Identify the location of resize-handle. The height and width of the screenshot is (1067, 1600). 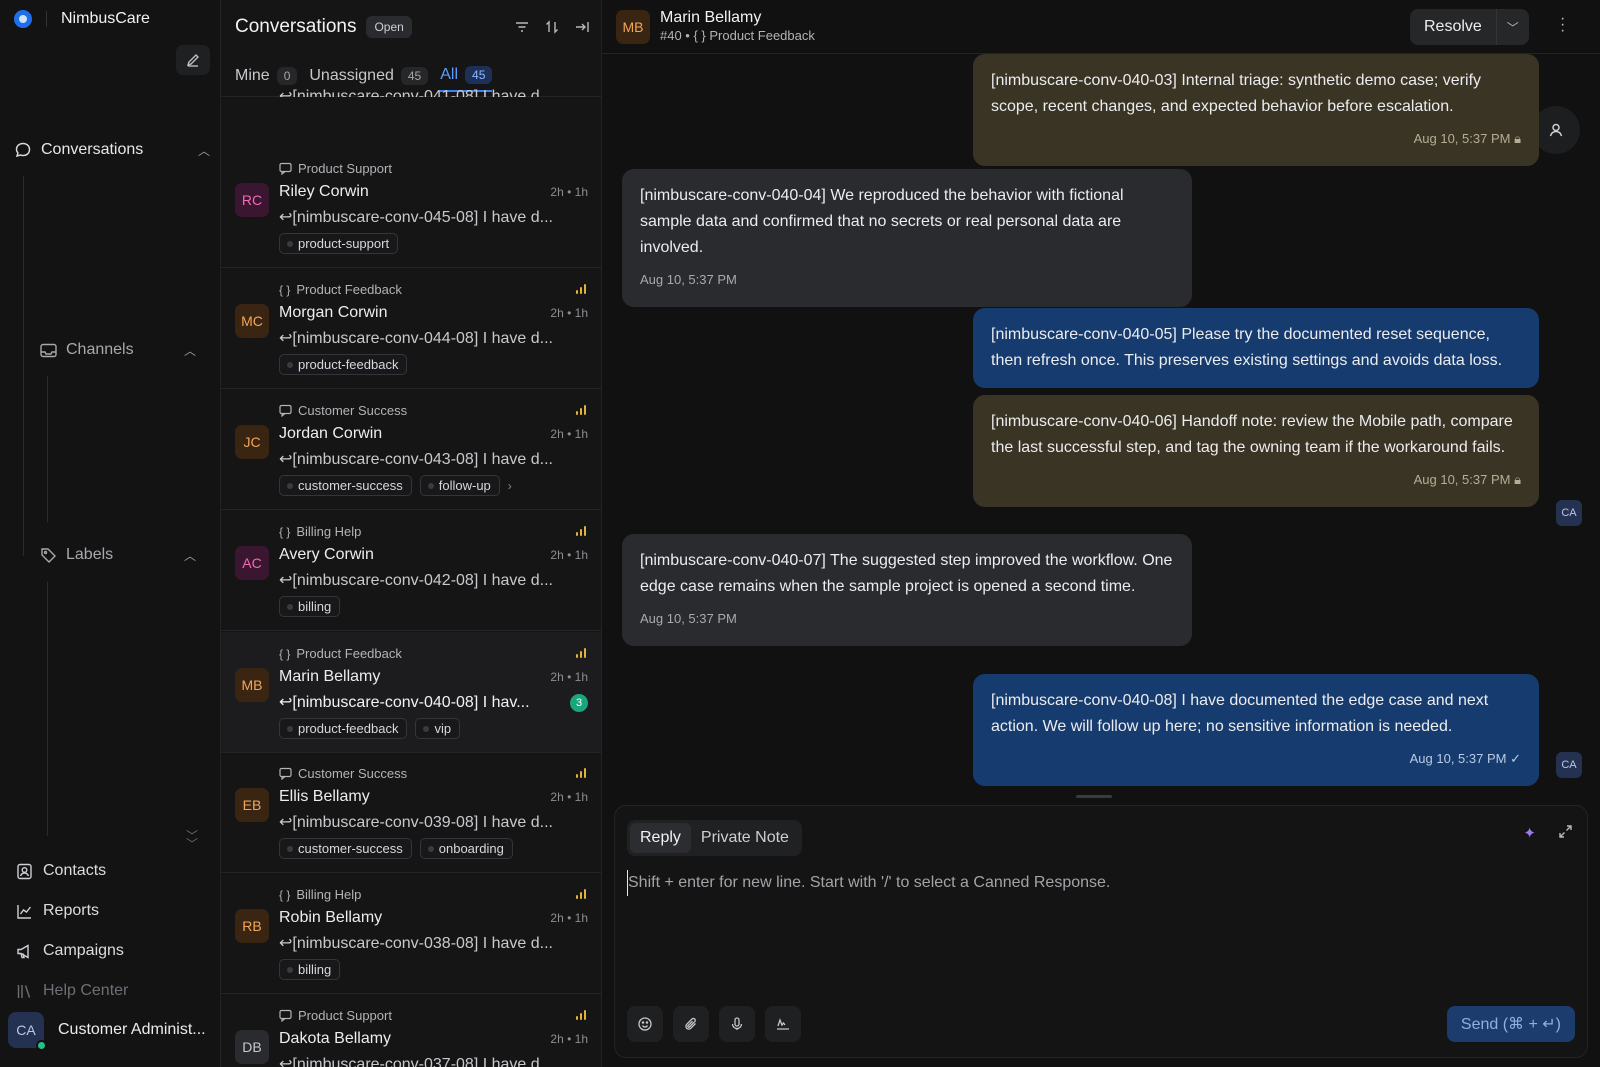
(1094, 796).